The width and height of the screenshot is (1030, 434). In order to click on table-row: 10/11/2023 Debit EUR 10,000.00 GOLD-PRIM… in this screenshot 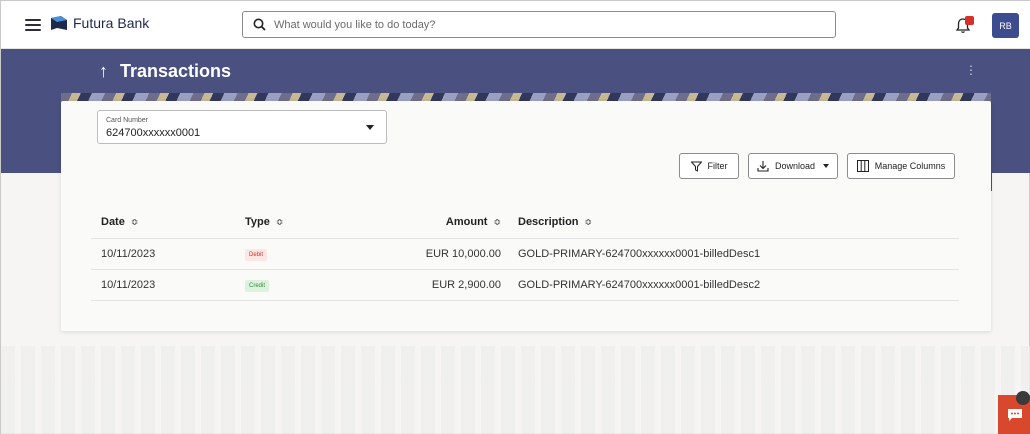, I will do `click(525, 254)`.